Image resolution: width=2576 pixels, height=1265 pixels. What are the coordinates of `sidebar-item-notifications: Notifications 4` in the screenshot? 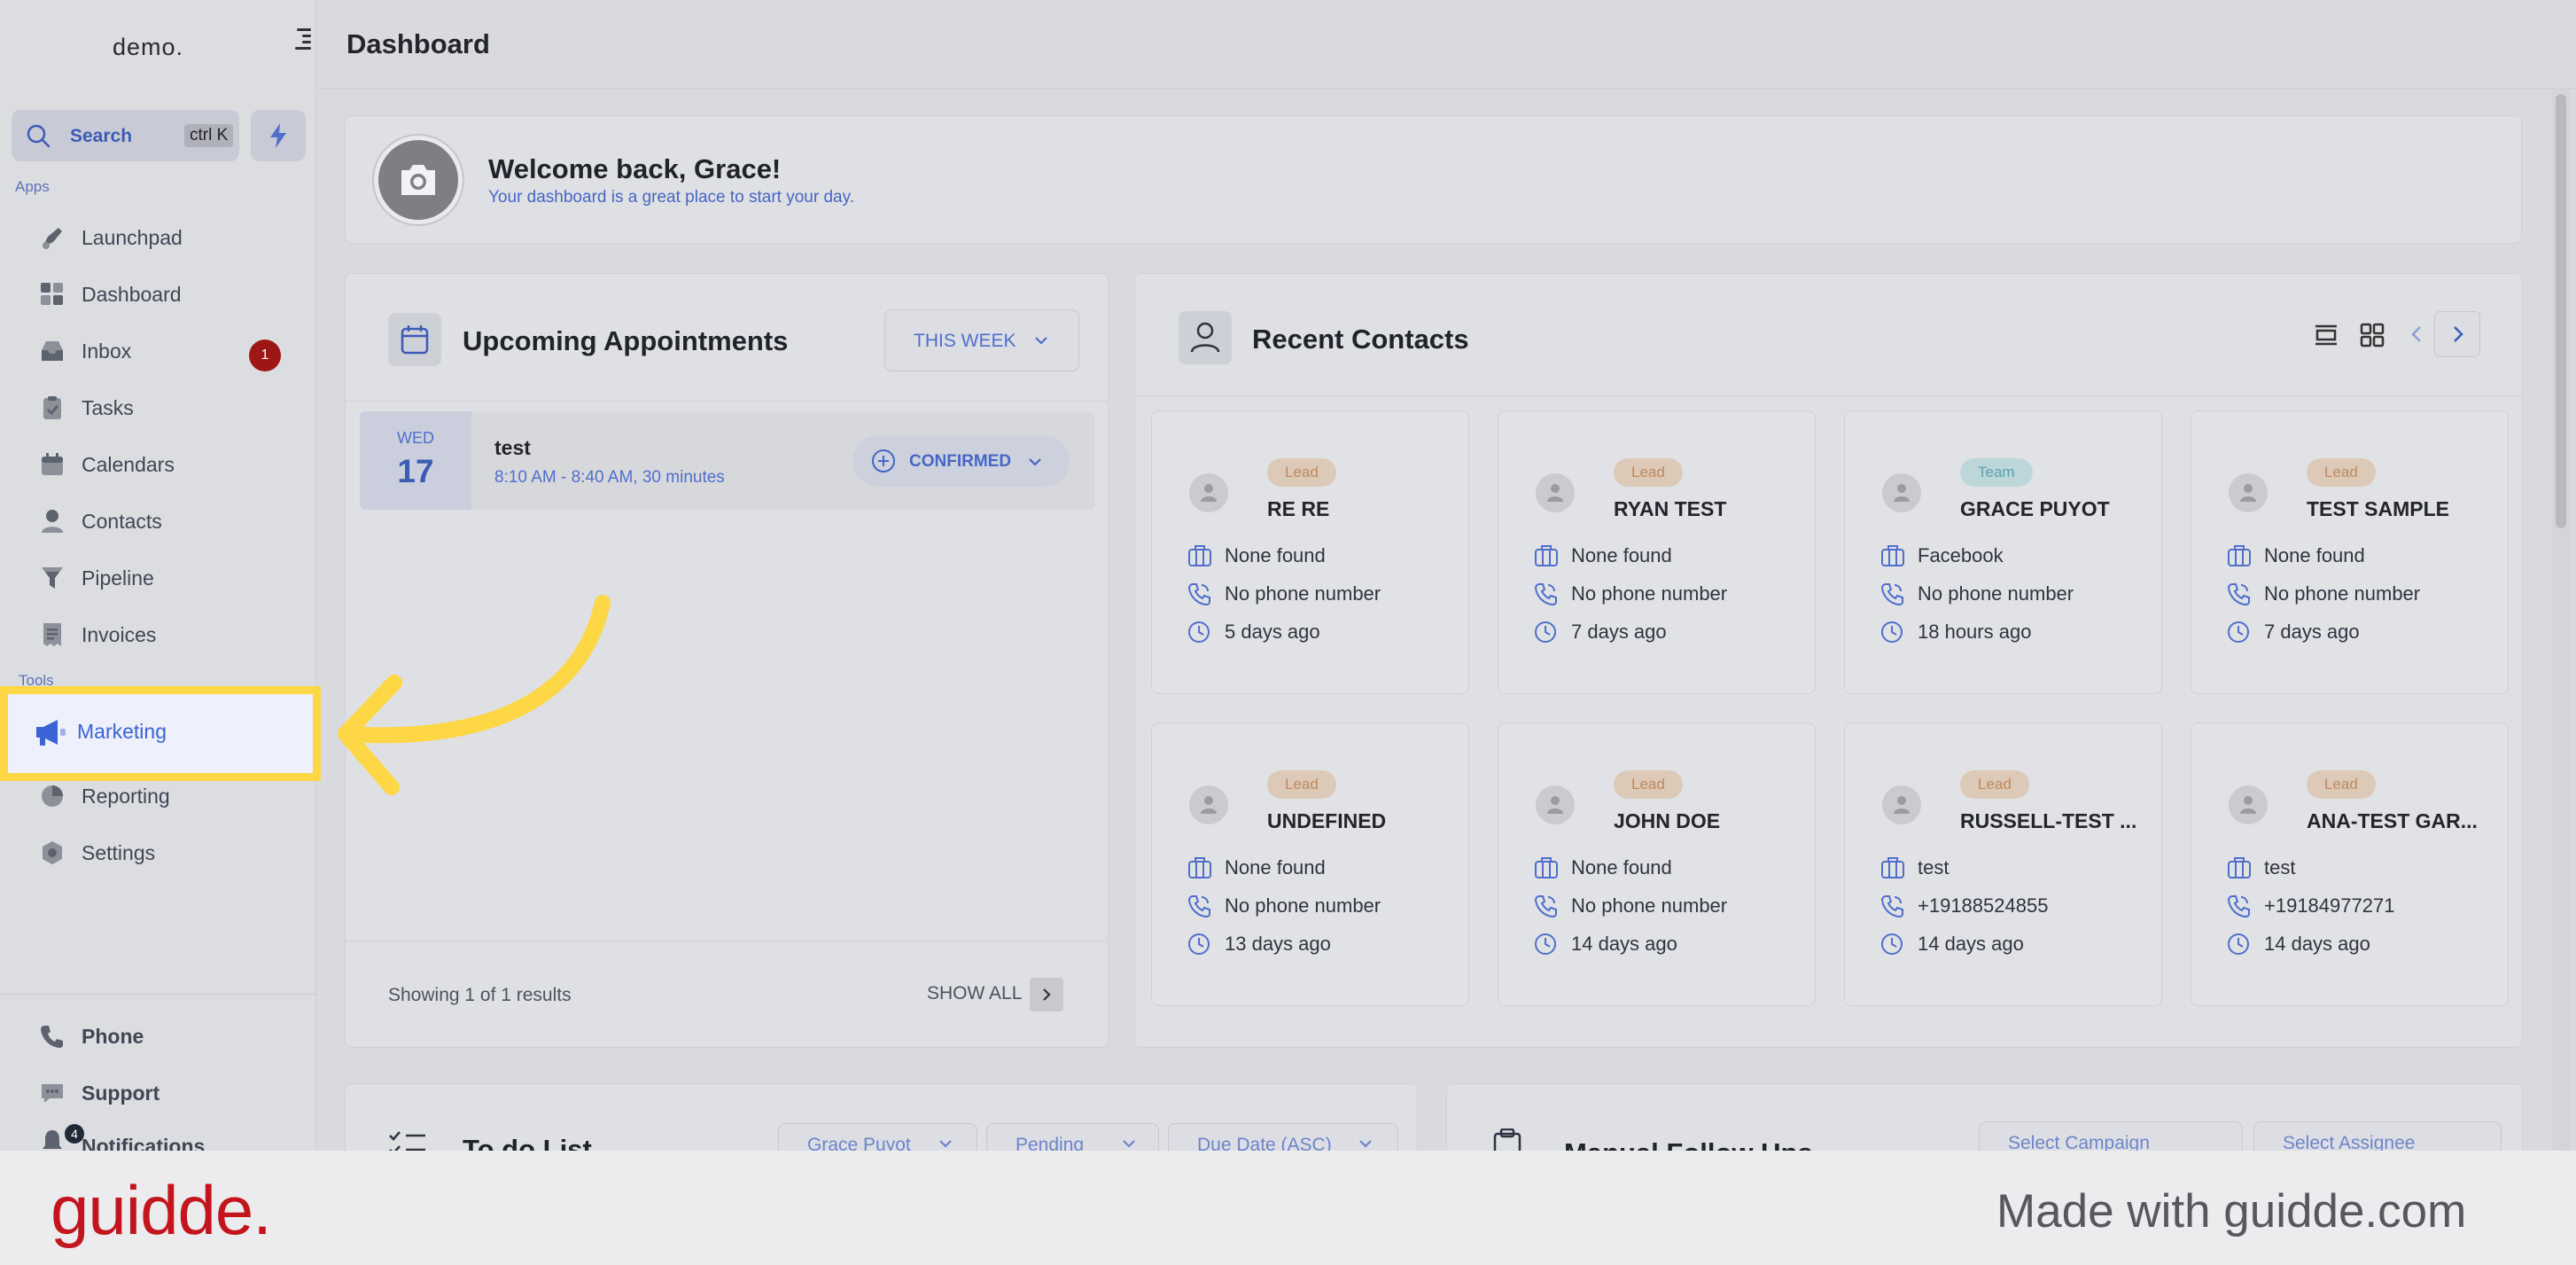 It's located at (168, 1137).